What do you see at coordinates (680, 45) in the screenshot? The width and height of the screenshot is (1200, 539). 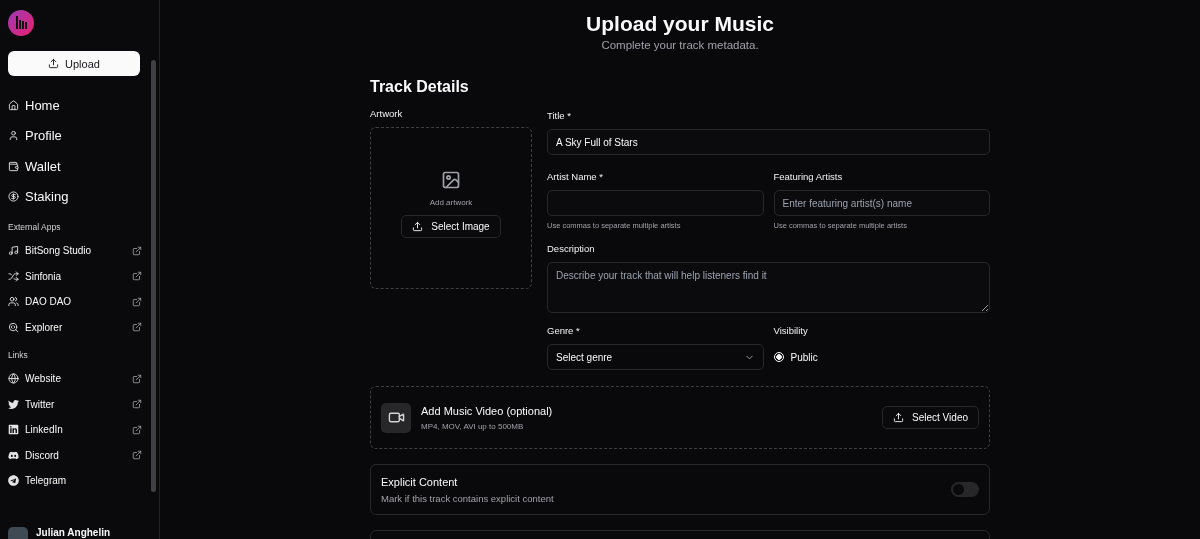 I see `page-subtitle: Complete your track metadata.` at bounding box center [680, 45].